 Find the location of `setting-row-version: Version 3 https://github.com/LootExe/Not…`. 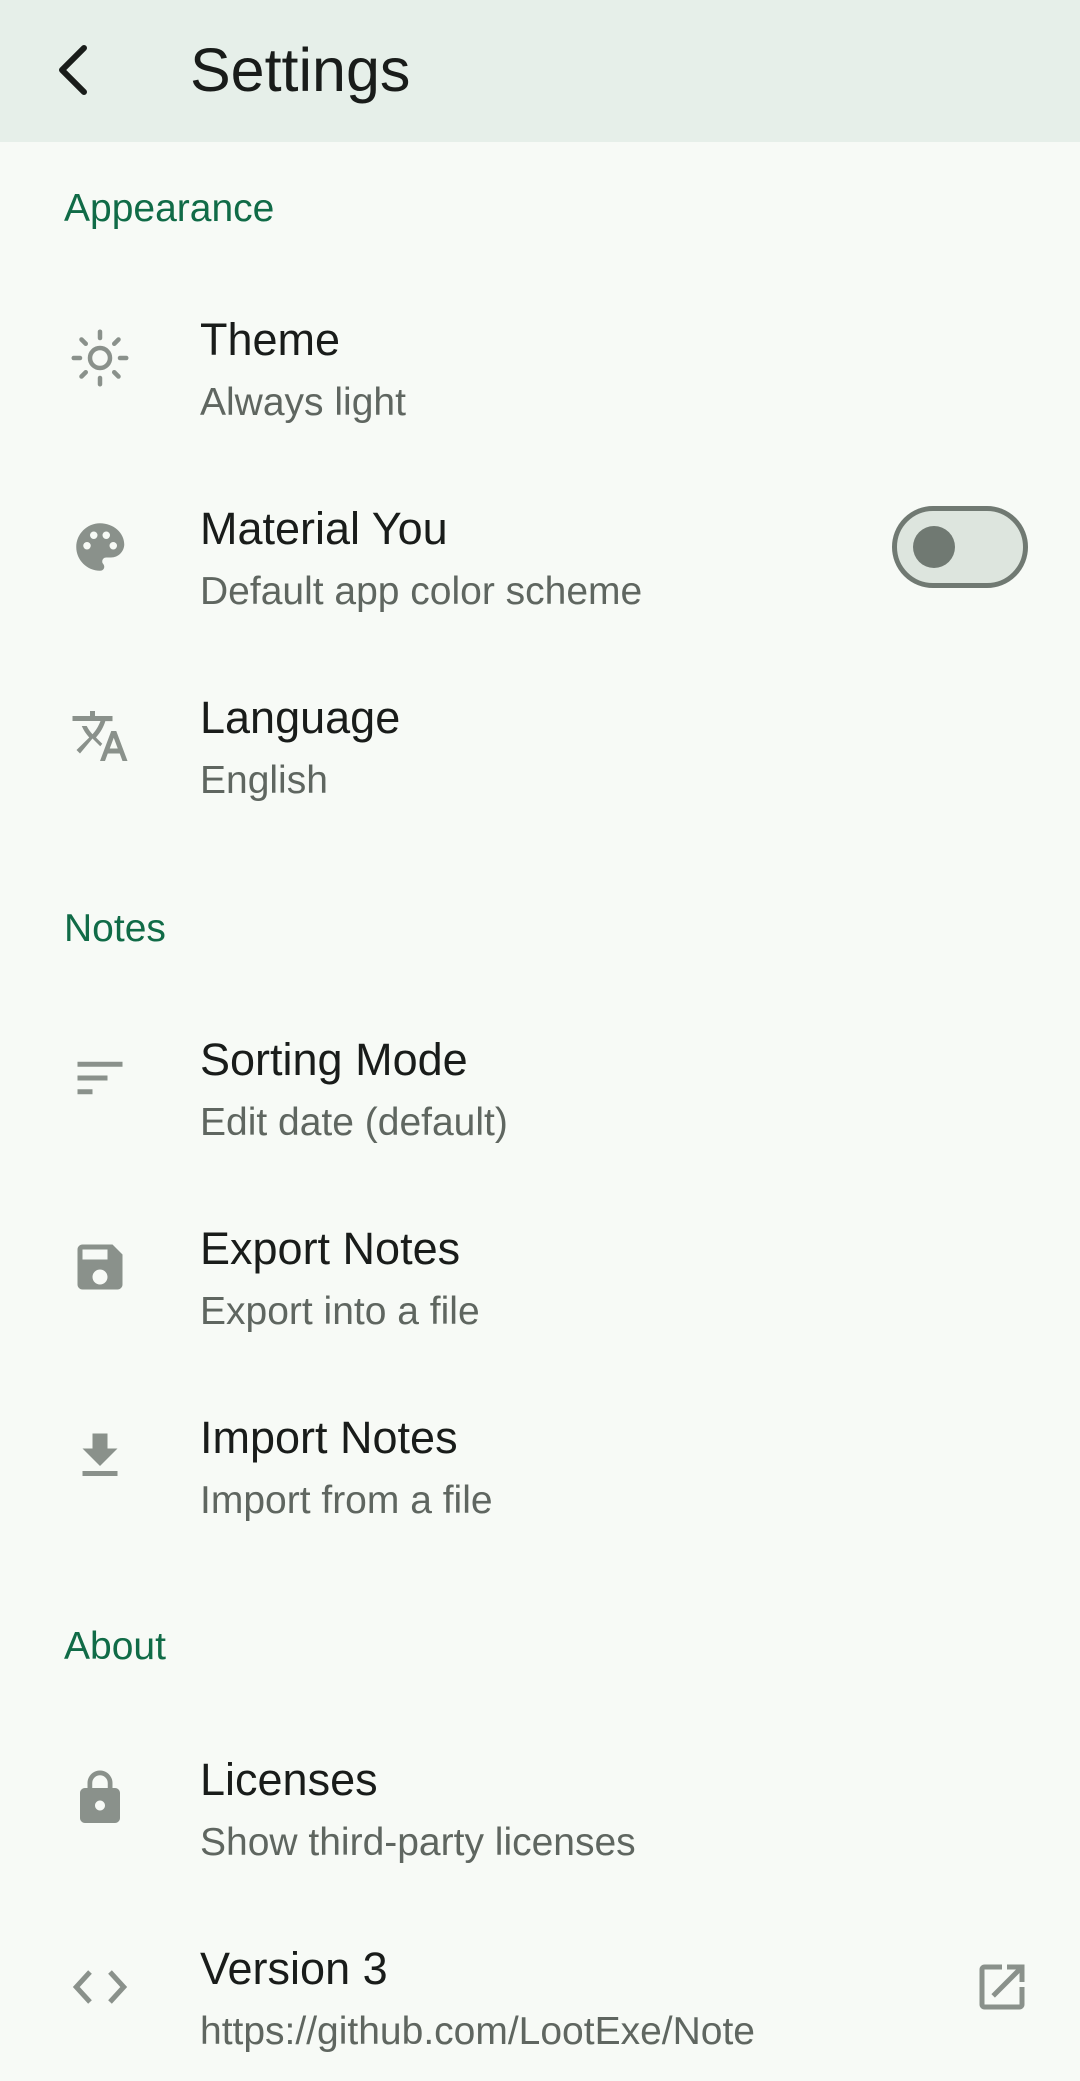

setting-row-version: Version 3 https://github.com/LootExe/Not… is located at coordinates (540, 1987).